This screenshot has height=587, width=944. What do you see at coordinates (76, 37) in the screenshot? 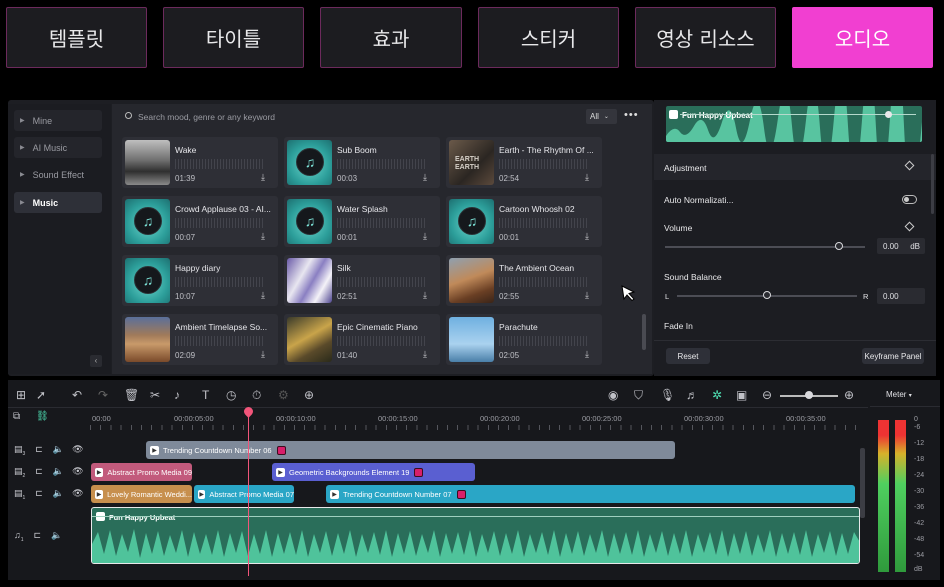
I see `tab-templates: 템플릿` at bounding box center [76, 37].